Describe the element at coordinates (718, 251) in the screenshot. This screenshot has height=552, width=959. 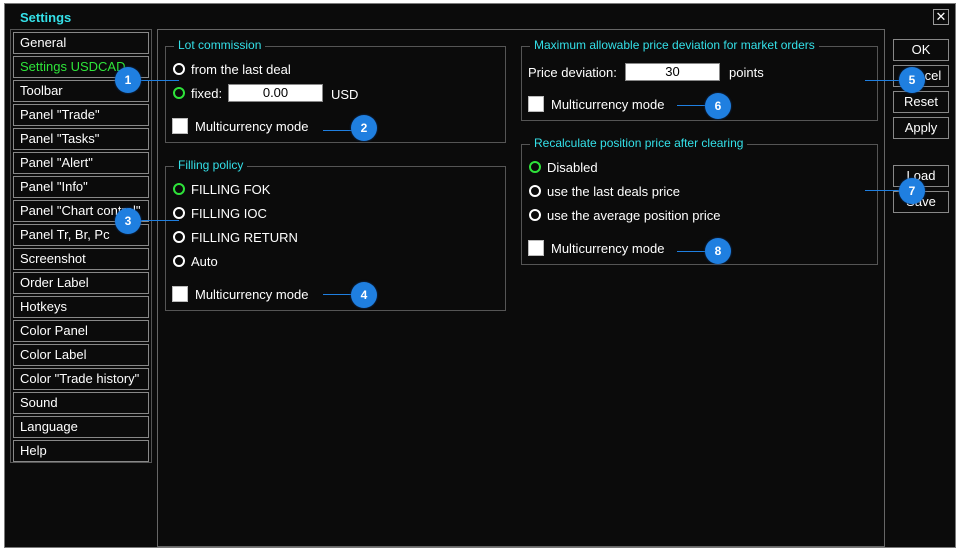
I see `callout-badge-8: 8` at that location.